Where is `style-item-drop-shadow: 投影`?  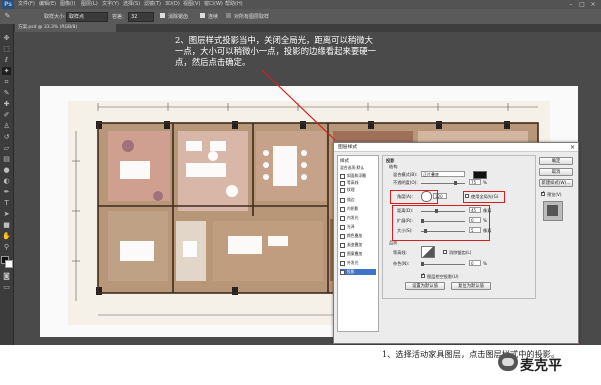
style-item-drop-shadow: 投影 is located at coordinates (358, 272).